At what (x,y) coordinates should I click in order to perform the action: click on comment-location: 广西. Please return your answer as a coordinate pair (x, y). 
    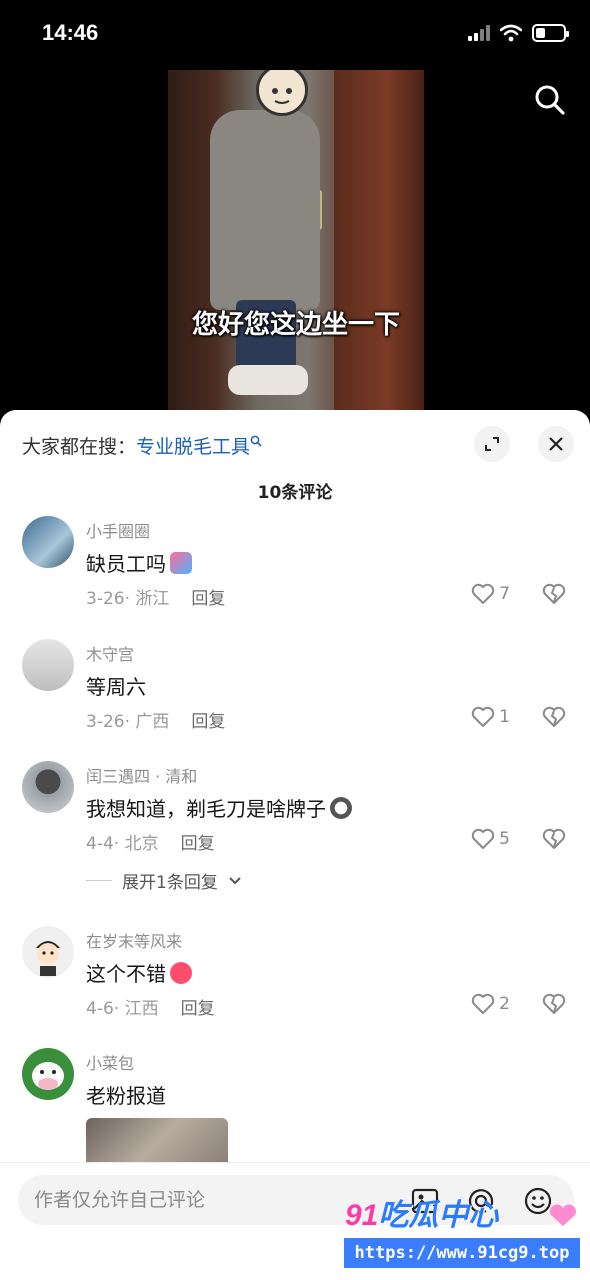
    Looking at the image, I should click on (152, 722).